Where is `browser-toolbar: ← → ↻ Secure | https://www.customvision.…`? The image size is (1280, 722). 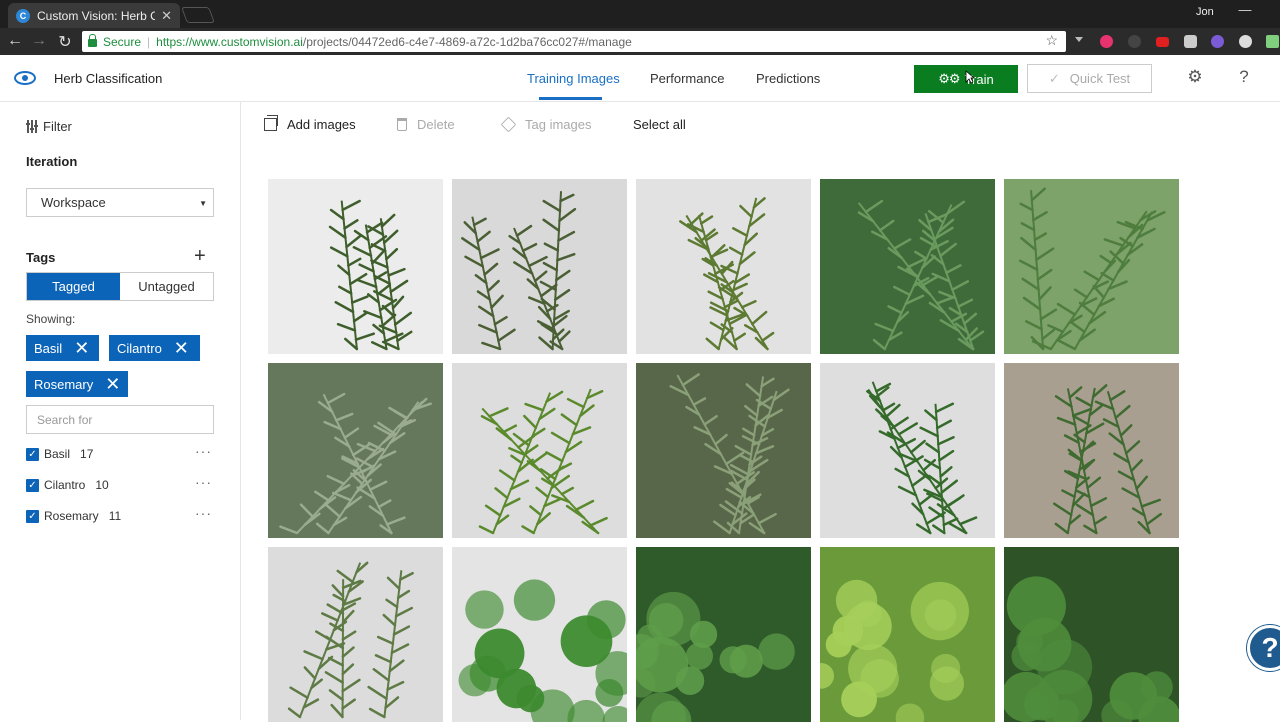 browser-toolbar: ← → ↻ Secure | https://www.customvision.… is located at coordinates (640, 41).